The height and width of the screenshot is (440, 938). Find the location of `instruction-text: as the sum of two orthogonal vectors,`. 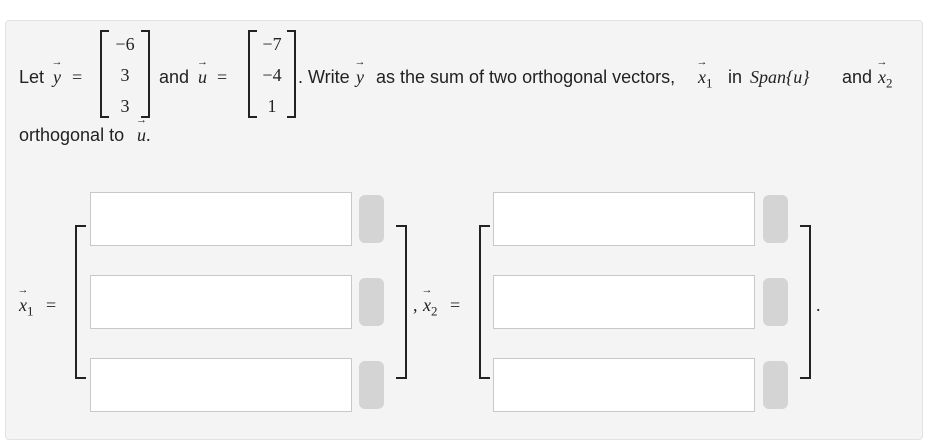

instruction-text: as the sum of two orthogonal vectors, is located at coordinates (526, 77).